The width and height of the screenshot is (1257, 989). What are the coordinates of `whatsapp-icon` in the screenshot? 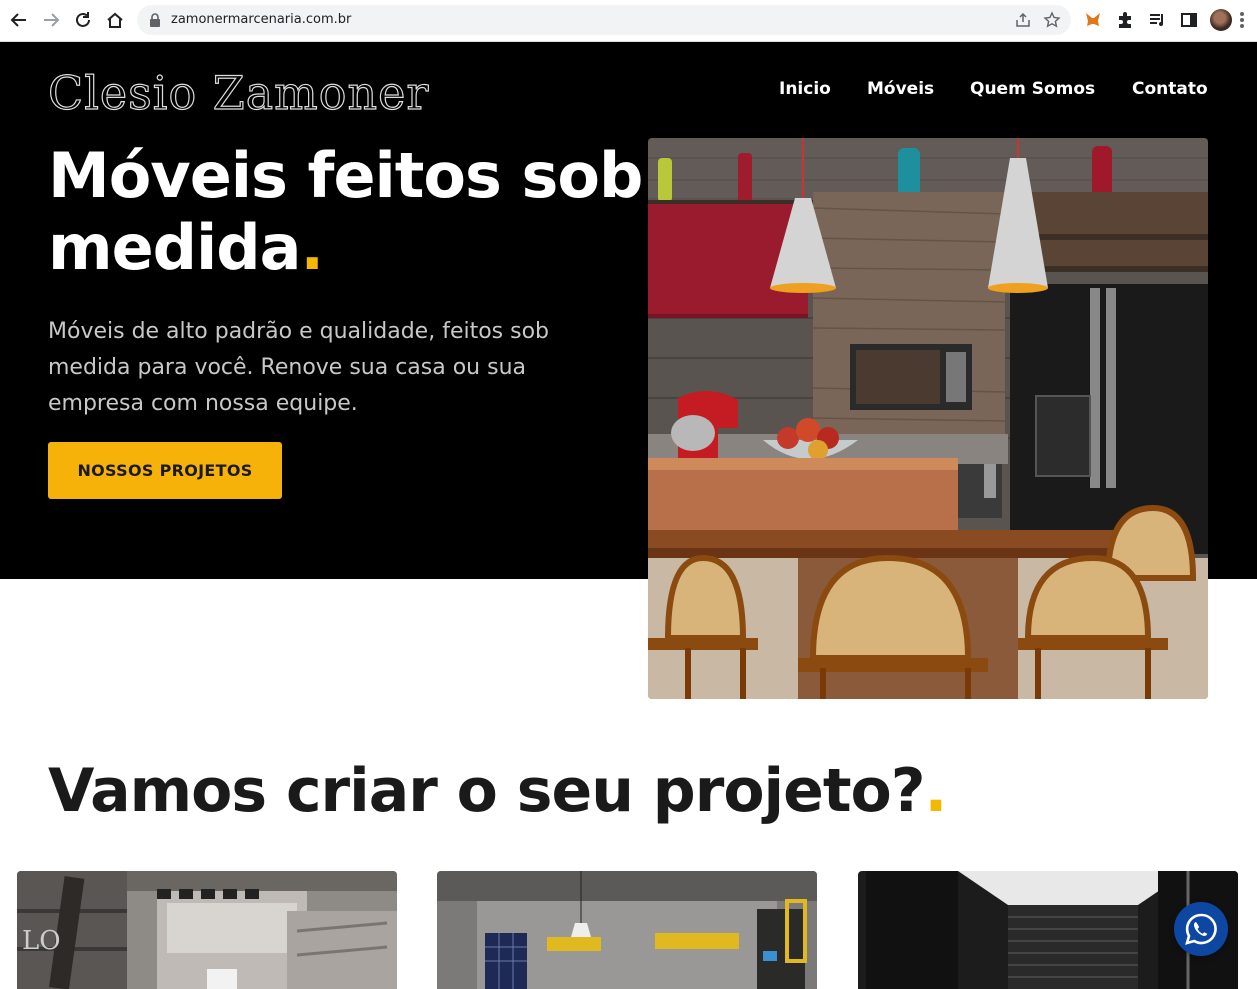 It's located at (1201, 929).